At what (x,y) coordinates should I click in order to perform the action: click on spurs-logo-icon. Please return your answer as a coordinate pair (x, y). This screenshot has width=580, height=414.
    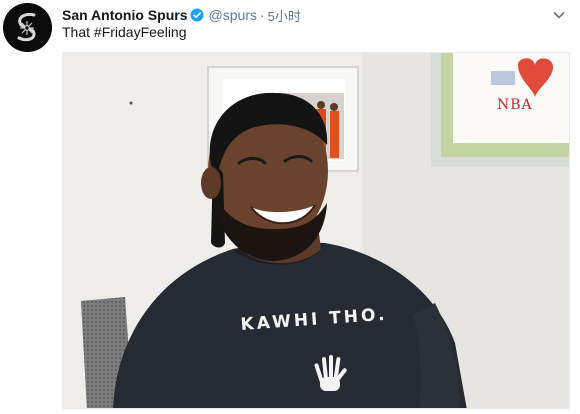
    Looking at the image, I should click on (27, 27).